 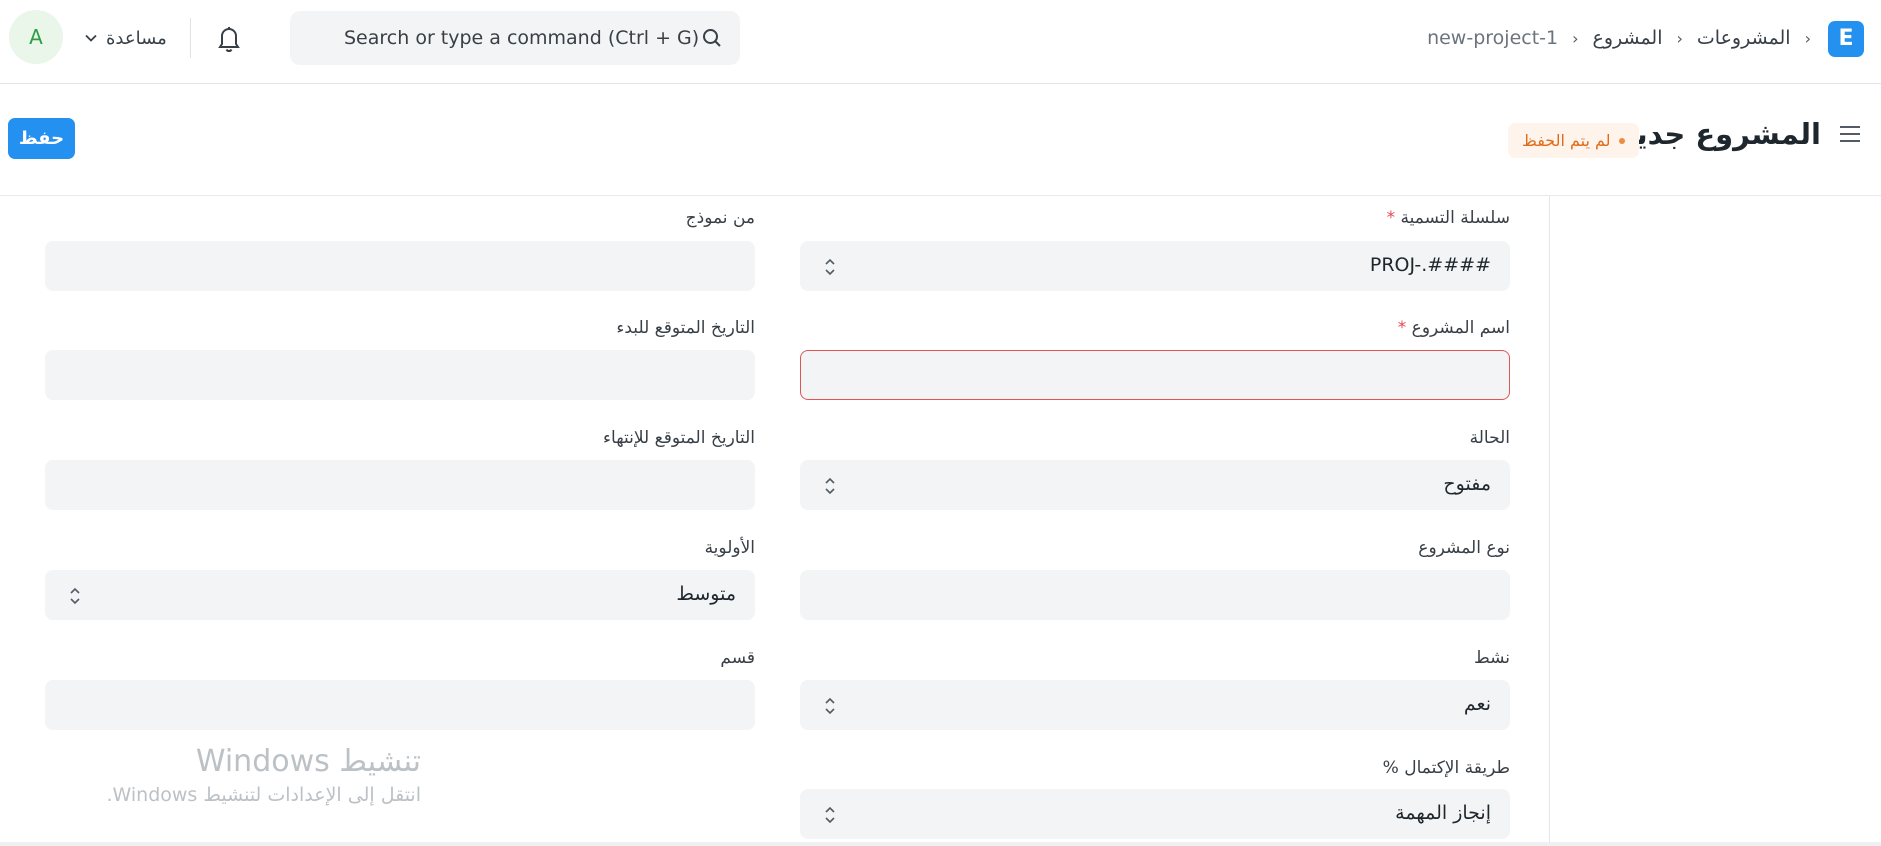 I want to click on windows-watermark-subtitle: انتقل إلى الإعدادات لتنشيط Windows., so click(x=263, y=795).